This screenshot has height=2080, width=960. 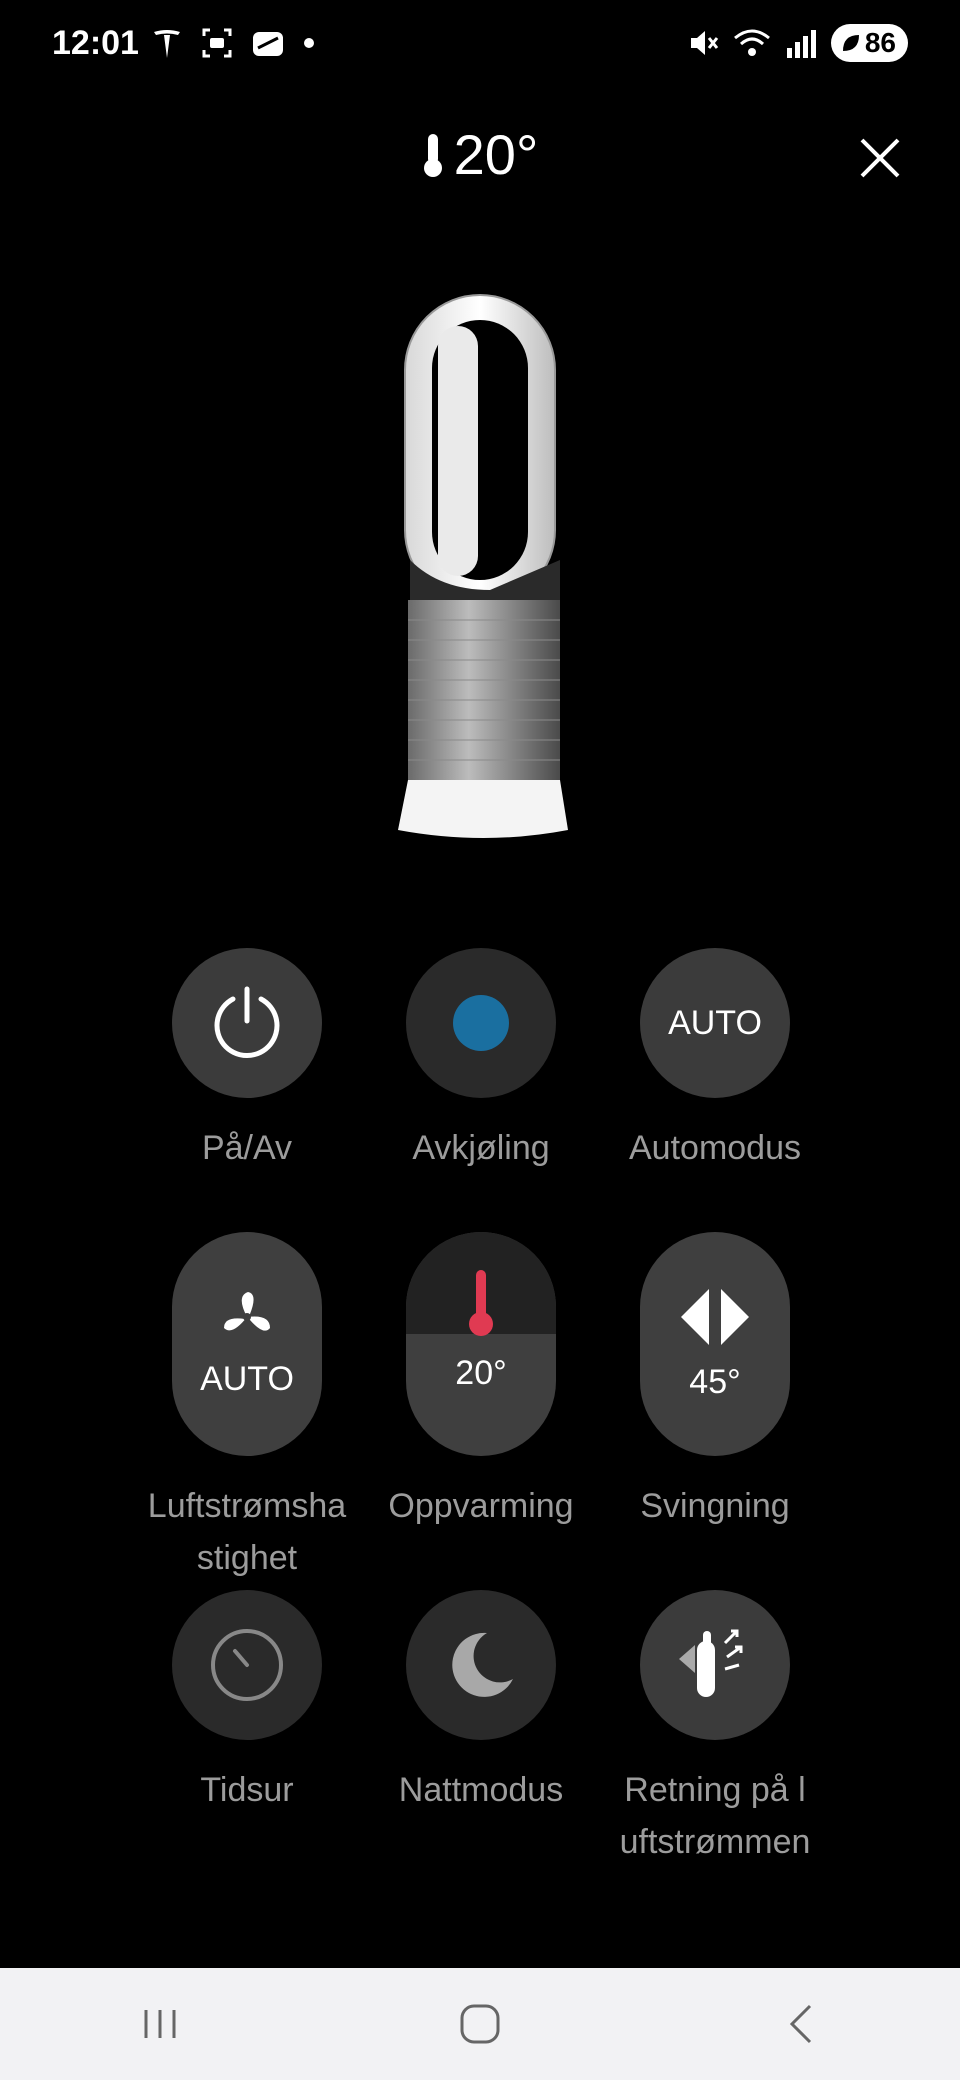 I want to click on oscillation-value: 45°, so click(x=715, y=1381).